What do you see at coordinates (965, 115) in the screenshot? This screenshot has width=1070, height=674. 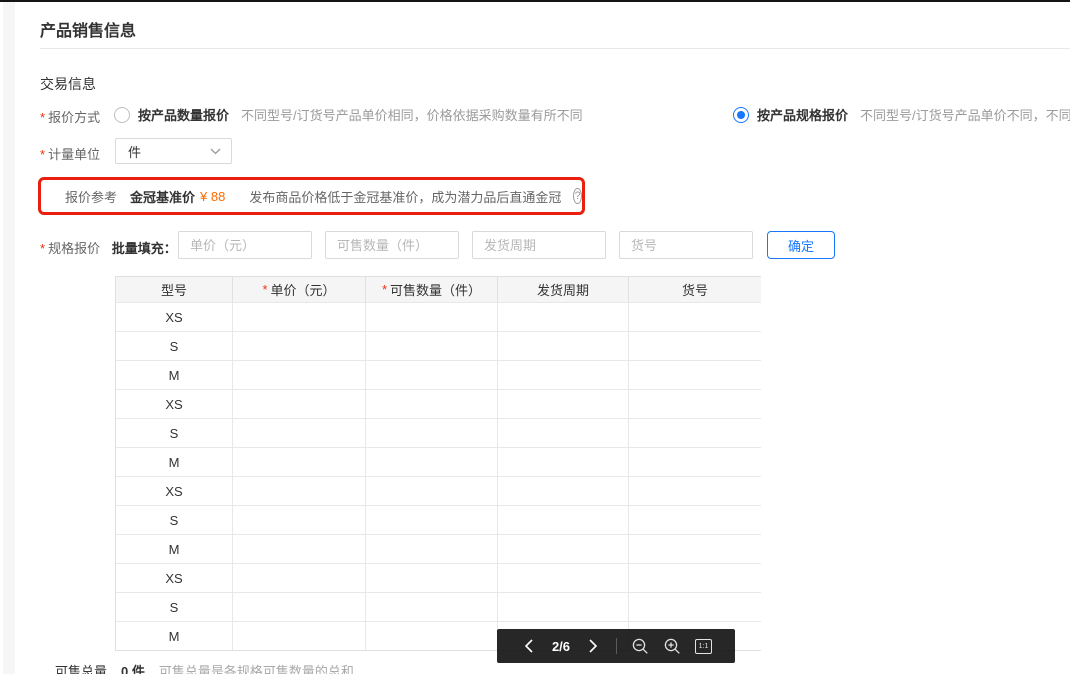 I see `radio-option-desc: 不同型号/订货号产品单价不同，不同型号不同价格` at bounding box center [965, 115].